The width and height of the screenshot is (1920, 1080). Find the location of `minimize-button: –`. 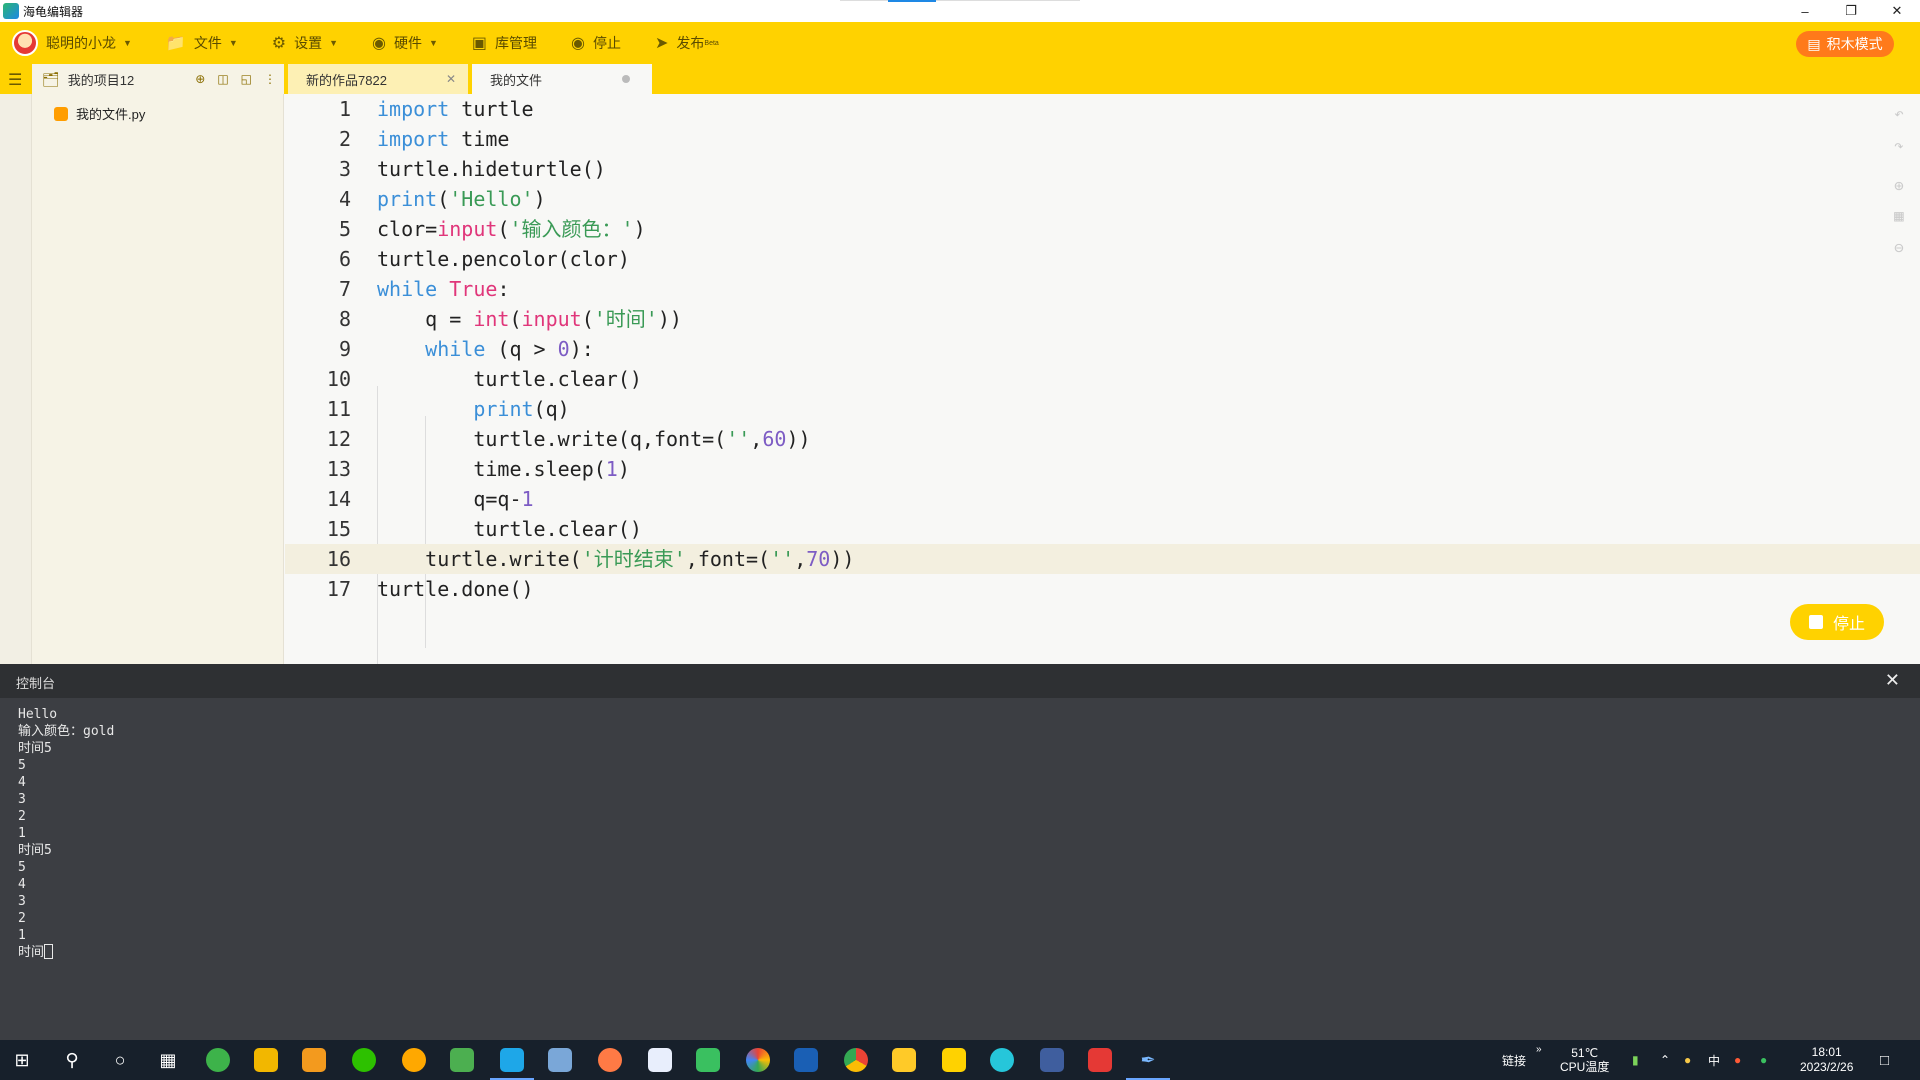

minimize-button: – is located at coordinates (1805, 11).